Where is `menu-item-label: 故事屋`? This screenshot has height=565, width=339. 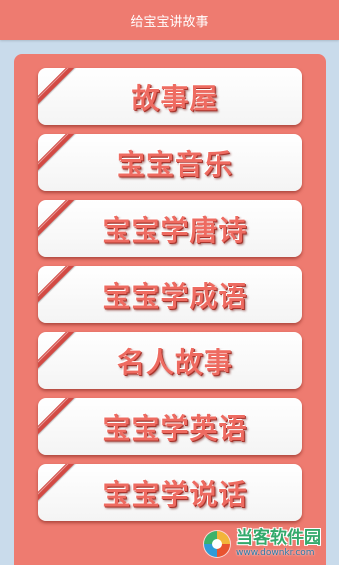
menu-item-label: 故事屋 is located at coordinates (175, 98).